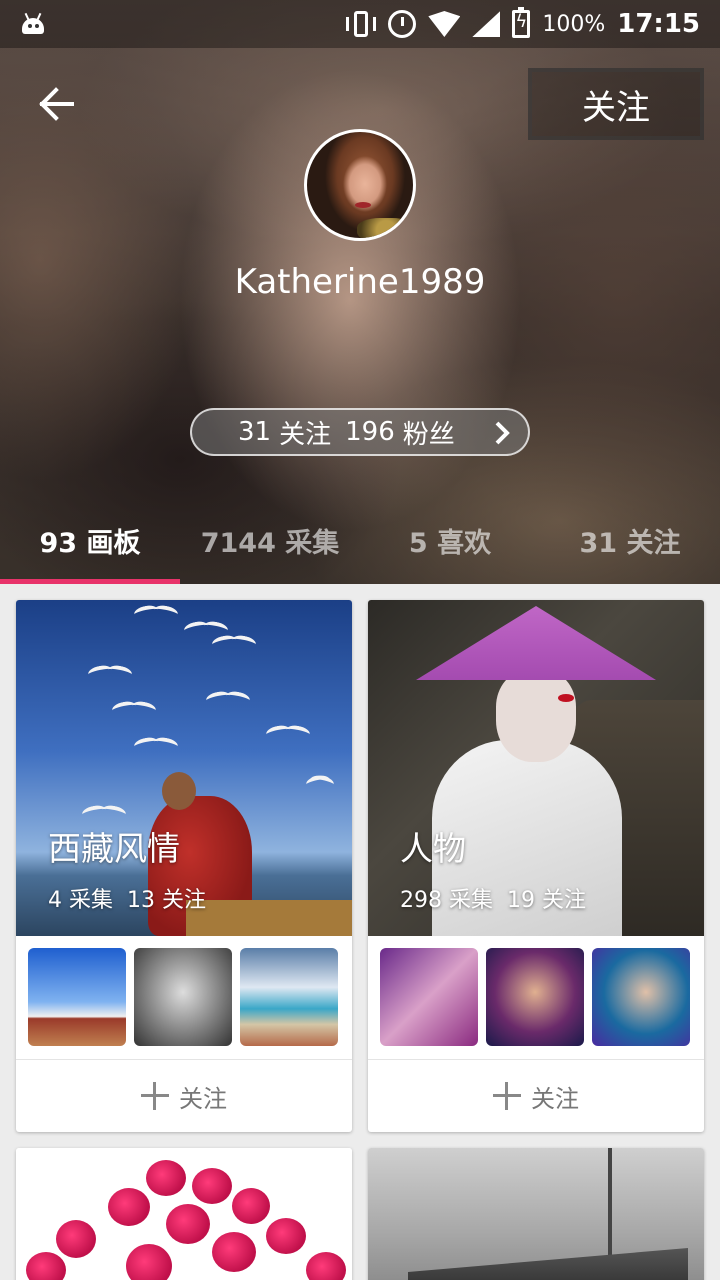 This screenshot has width=720, height=1280. I want to click on board-title: 人物, so click(433, 848).